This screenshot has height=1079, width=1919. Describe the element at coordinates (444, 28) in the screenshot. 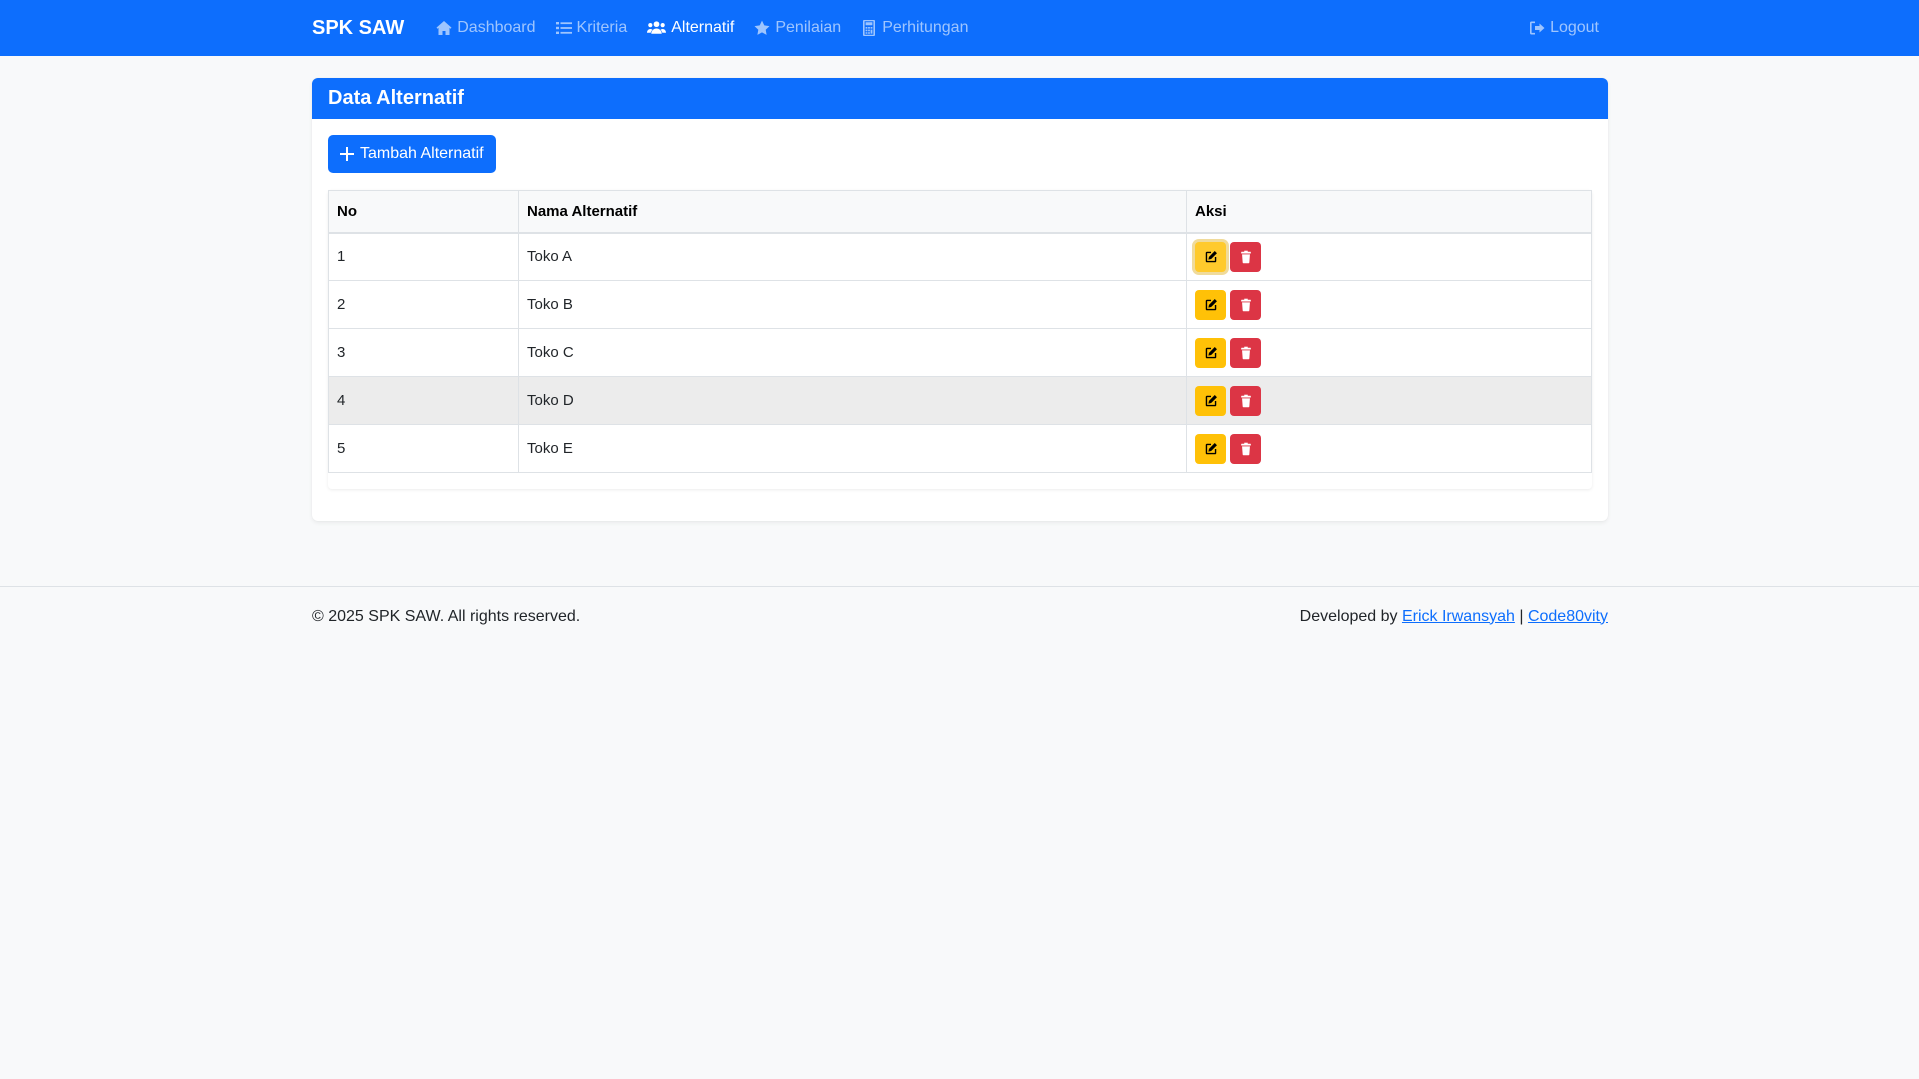

I see `home-icon` at that location.